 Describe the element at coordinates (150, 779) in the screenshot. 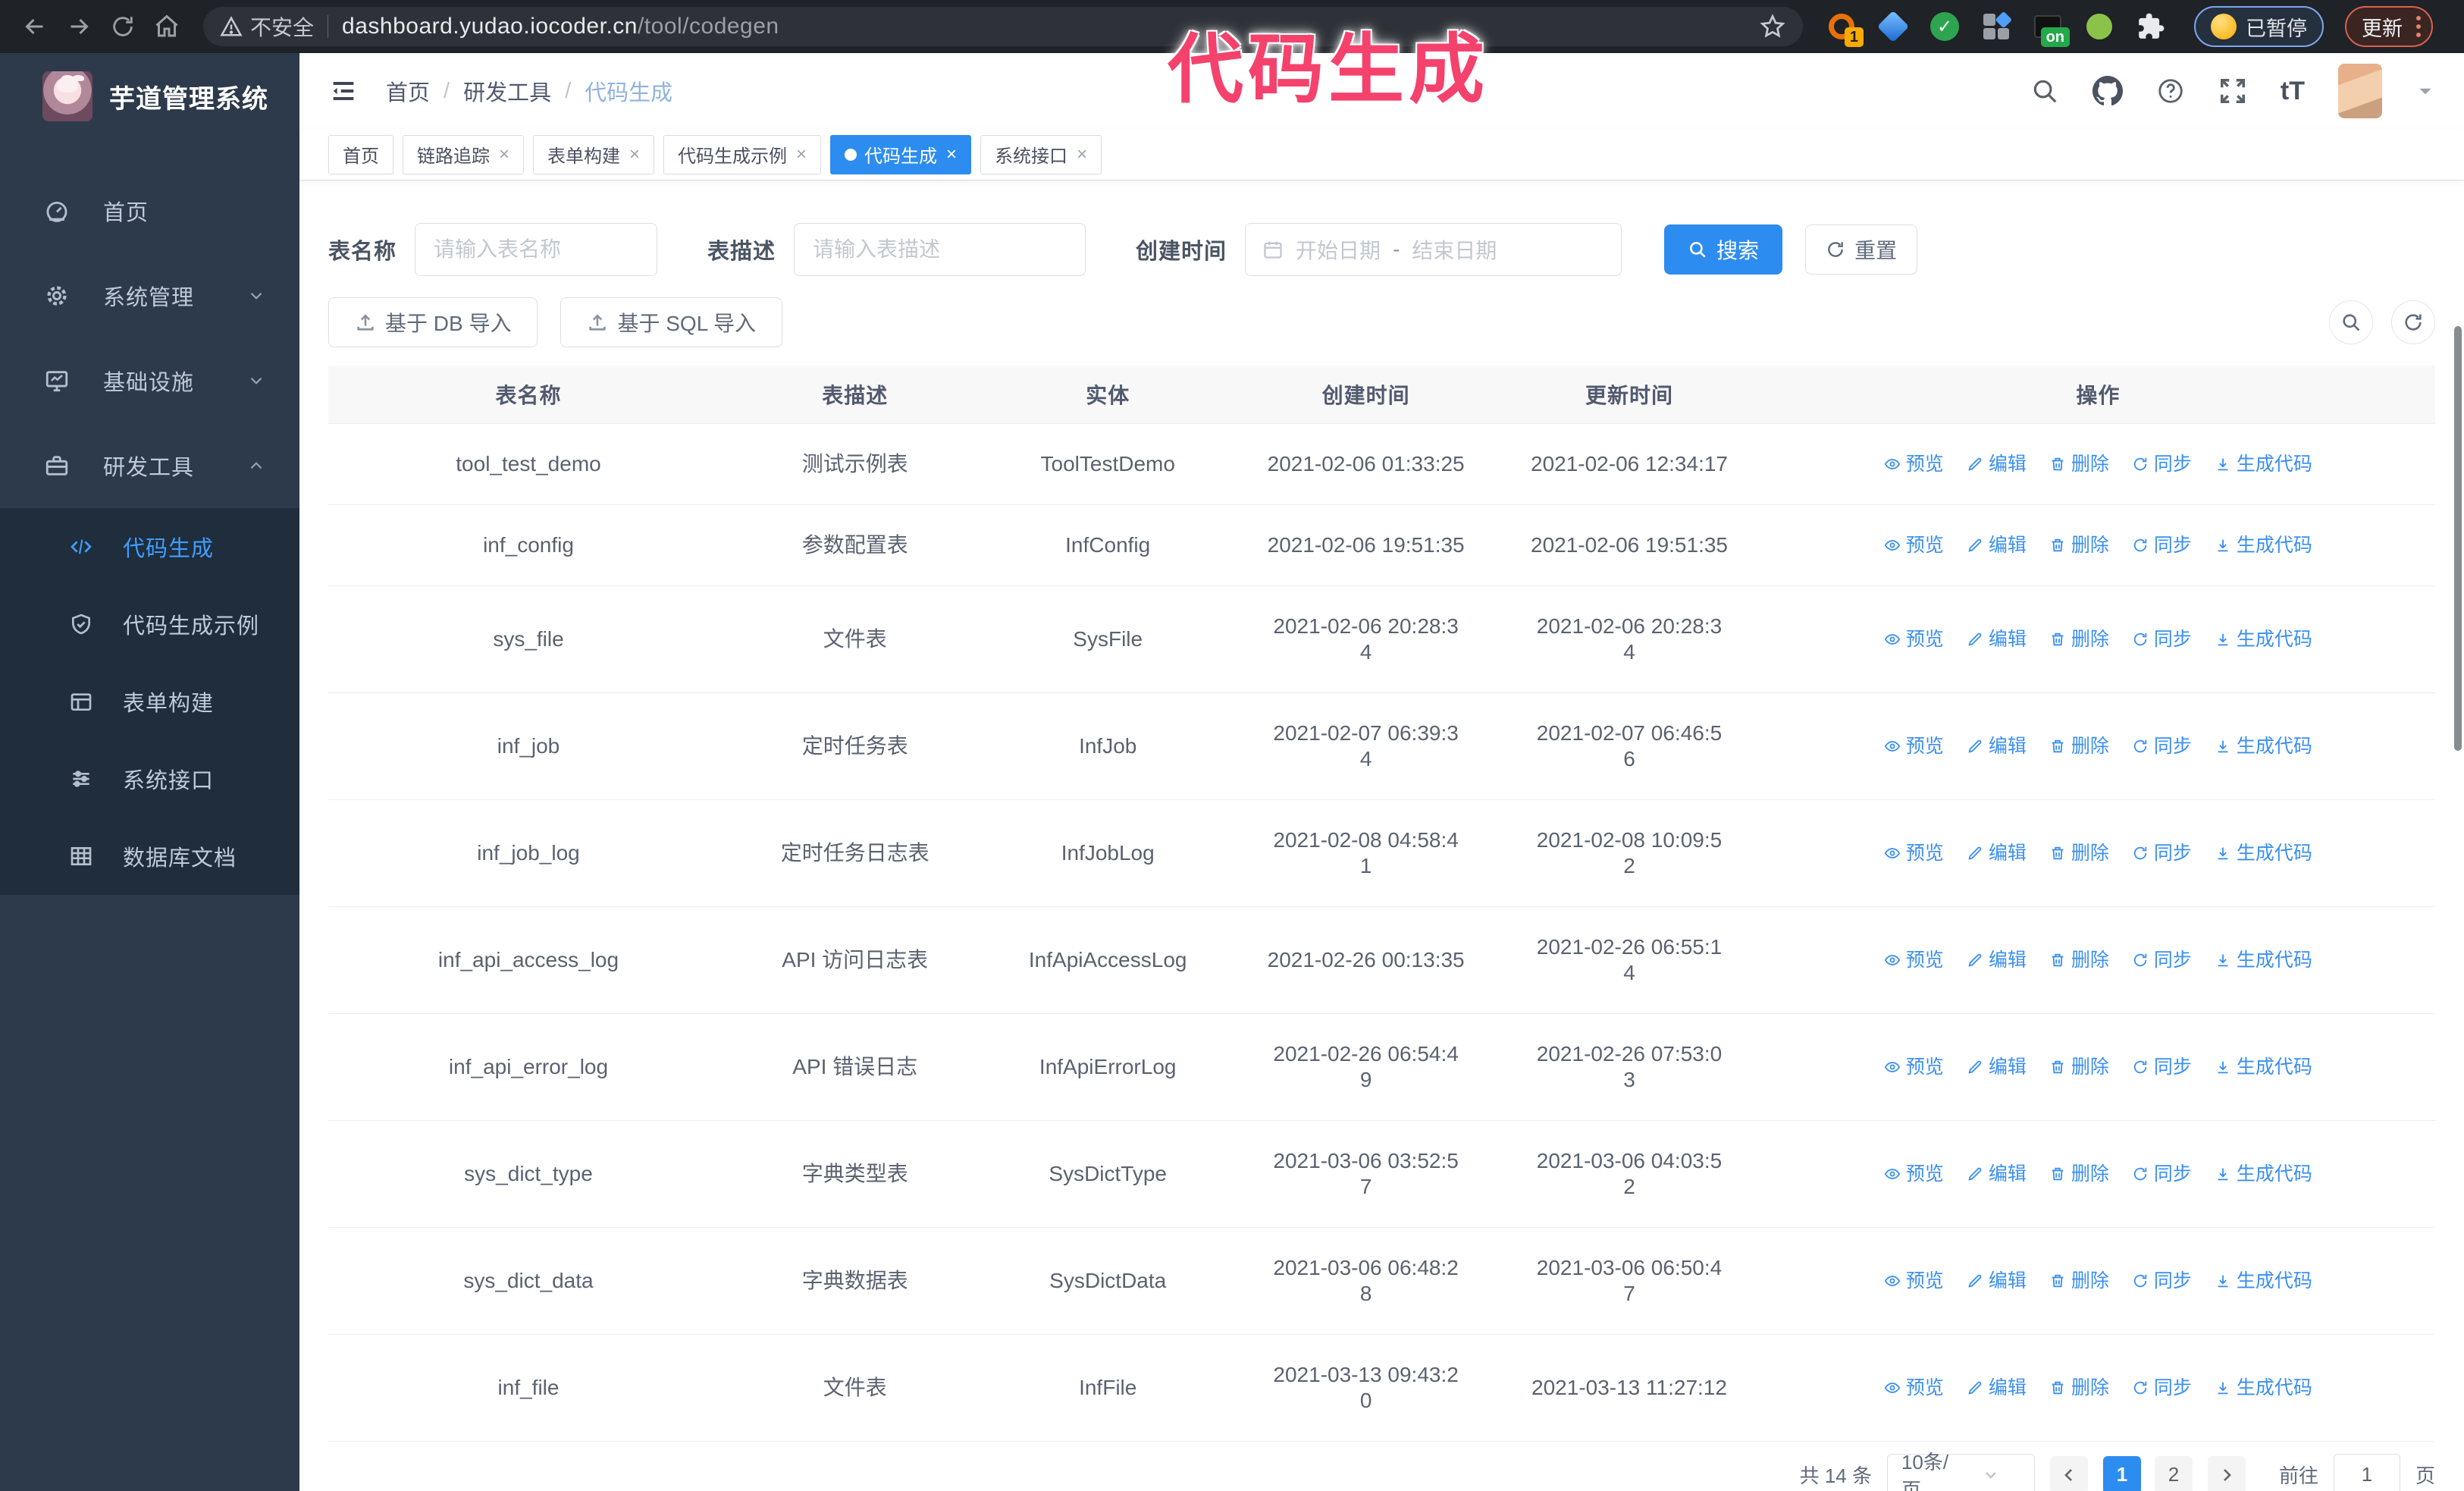

I see `sidebar-item-system-api: 系统接口` at that location.